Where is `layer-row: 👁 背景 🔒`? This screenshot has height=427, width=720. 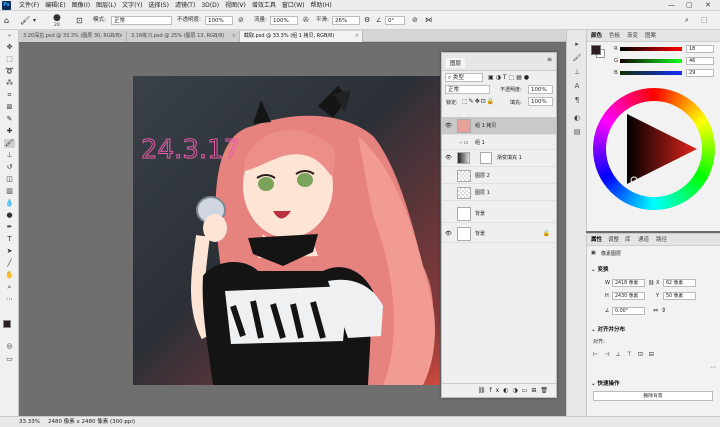
layer-row: 👁 背景 🔒 is located at coordinates (499, 234).